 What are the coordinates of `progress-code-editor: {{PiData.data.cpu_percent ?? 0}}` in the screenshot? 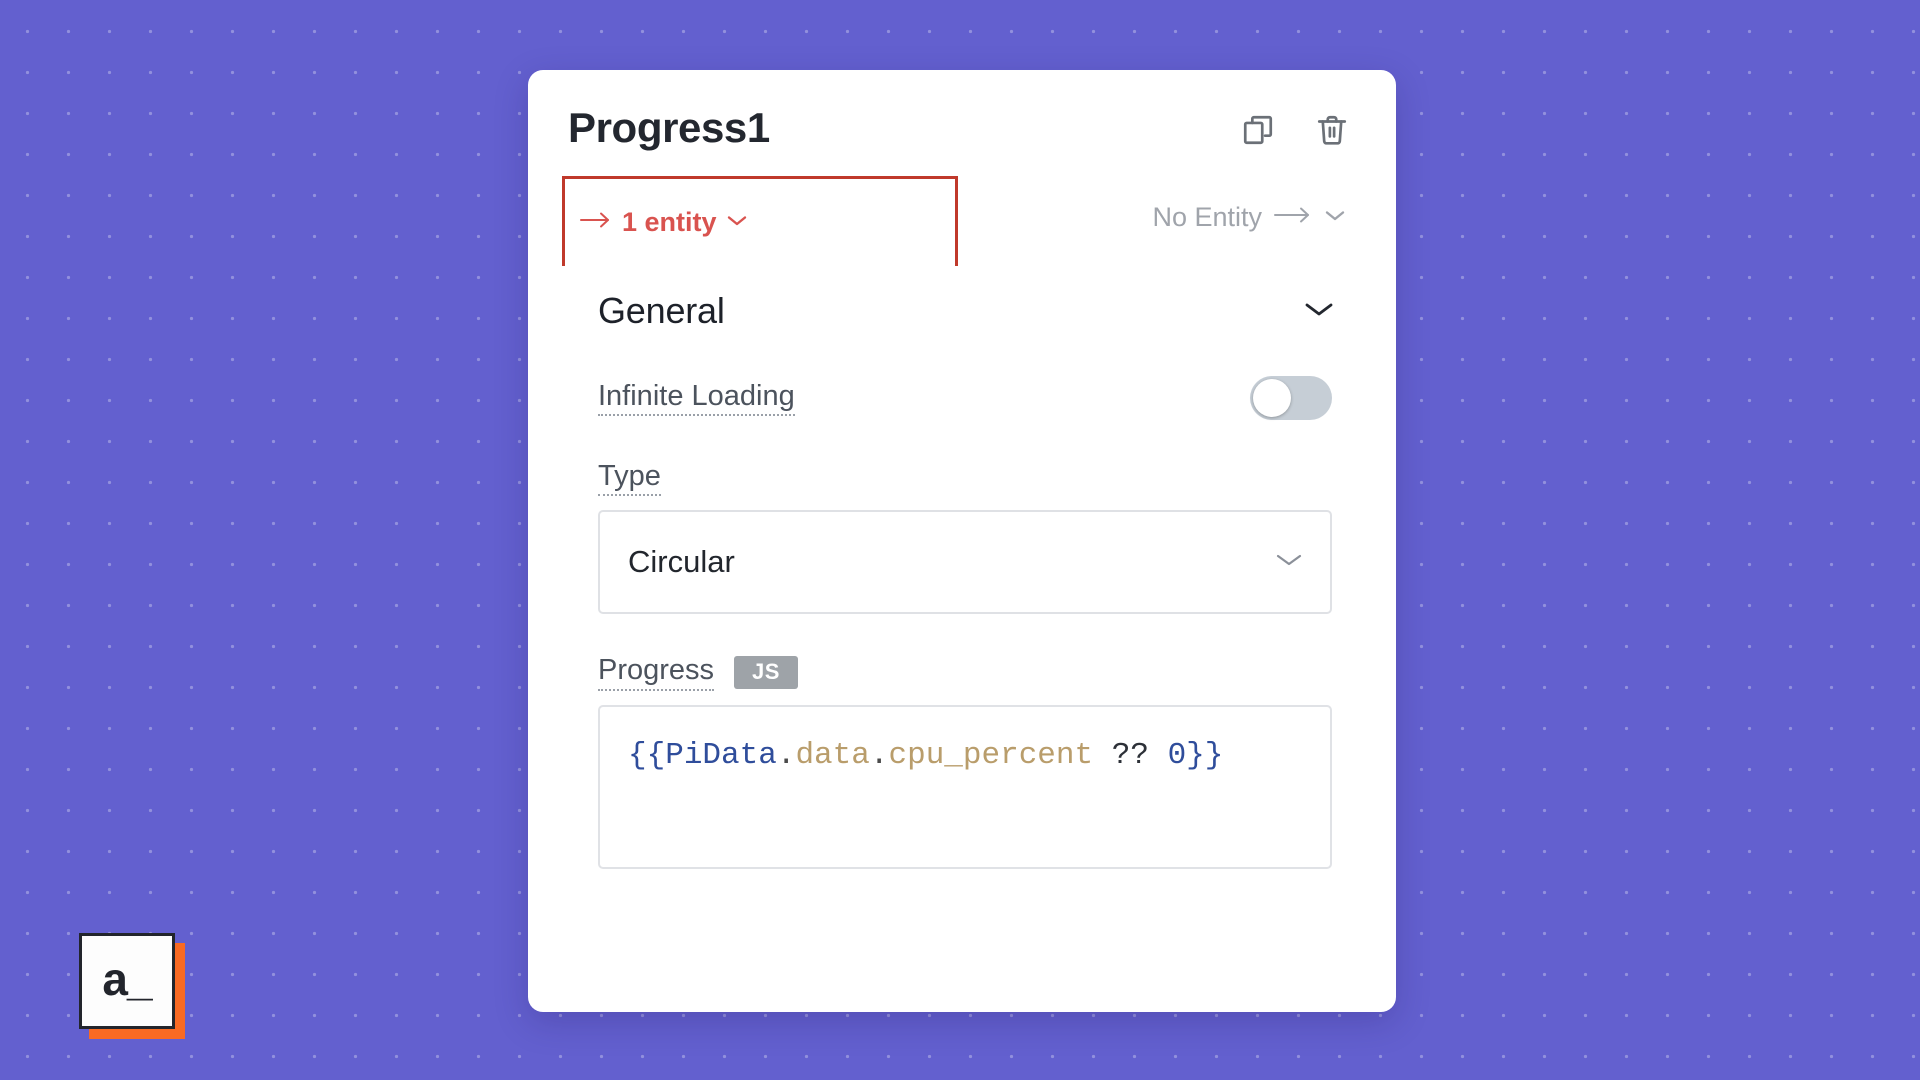 It's located at (965, 786).